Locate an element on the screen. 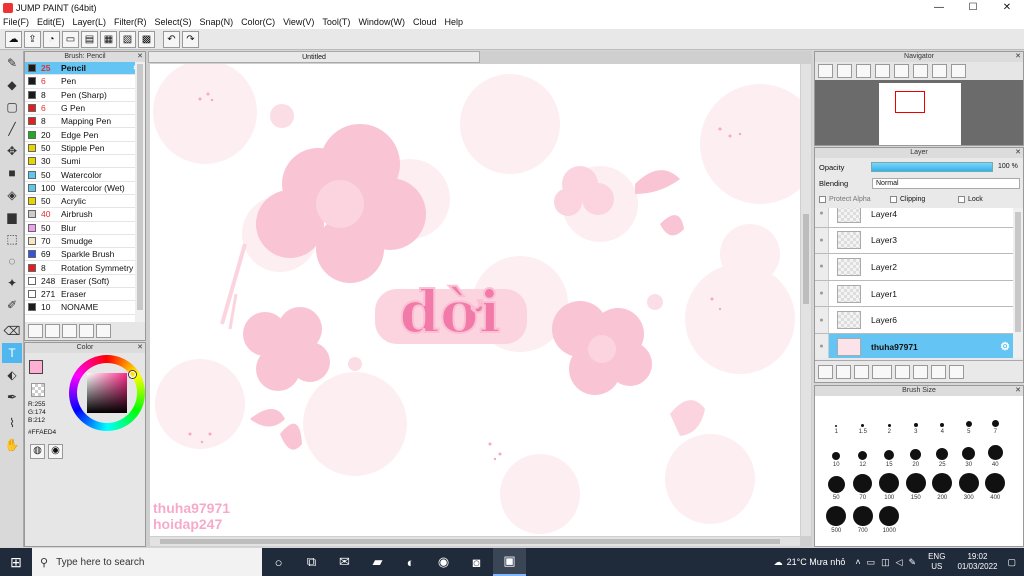 The image size is (1024, 576). document-icon: ▦ is located at coordinates (108, 39).